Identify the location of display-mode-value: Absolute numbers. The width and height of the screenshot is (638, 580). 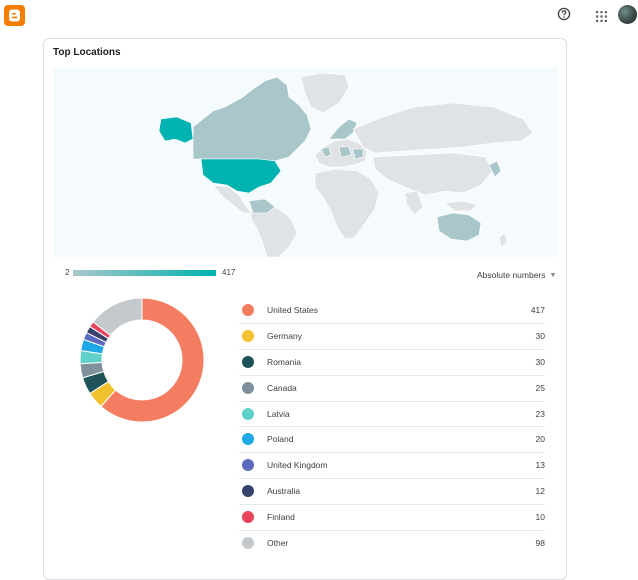
(511, 275).